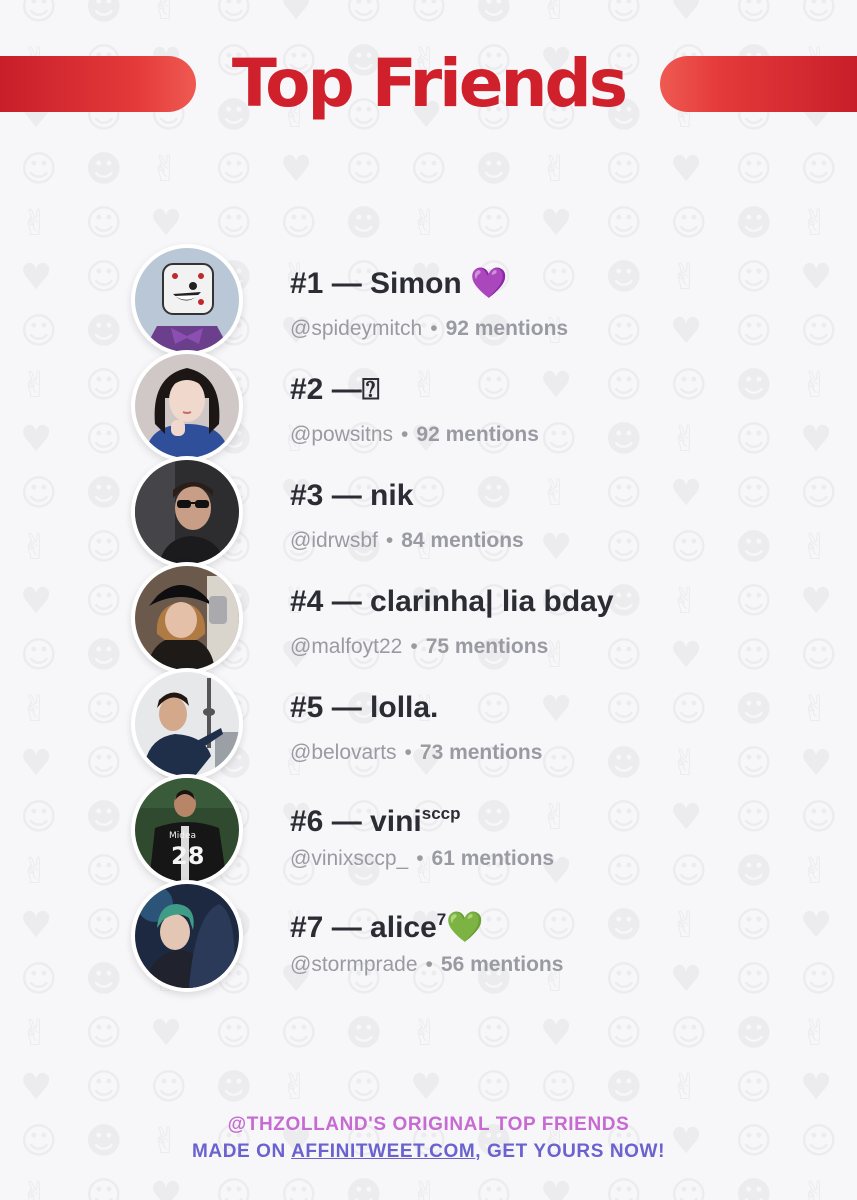 The height and width of the screenshot is (1200, 857). What do you see at coordinates (354, 964) in the screenshot?
I see `friend-handle: @stormprade` at bounding box center [354, 964].